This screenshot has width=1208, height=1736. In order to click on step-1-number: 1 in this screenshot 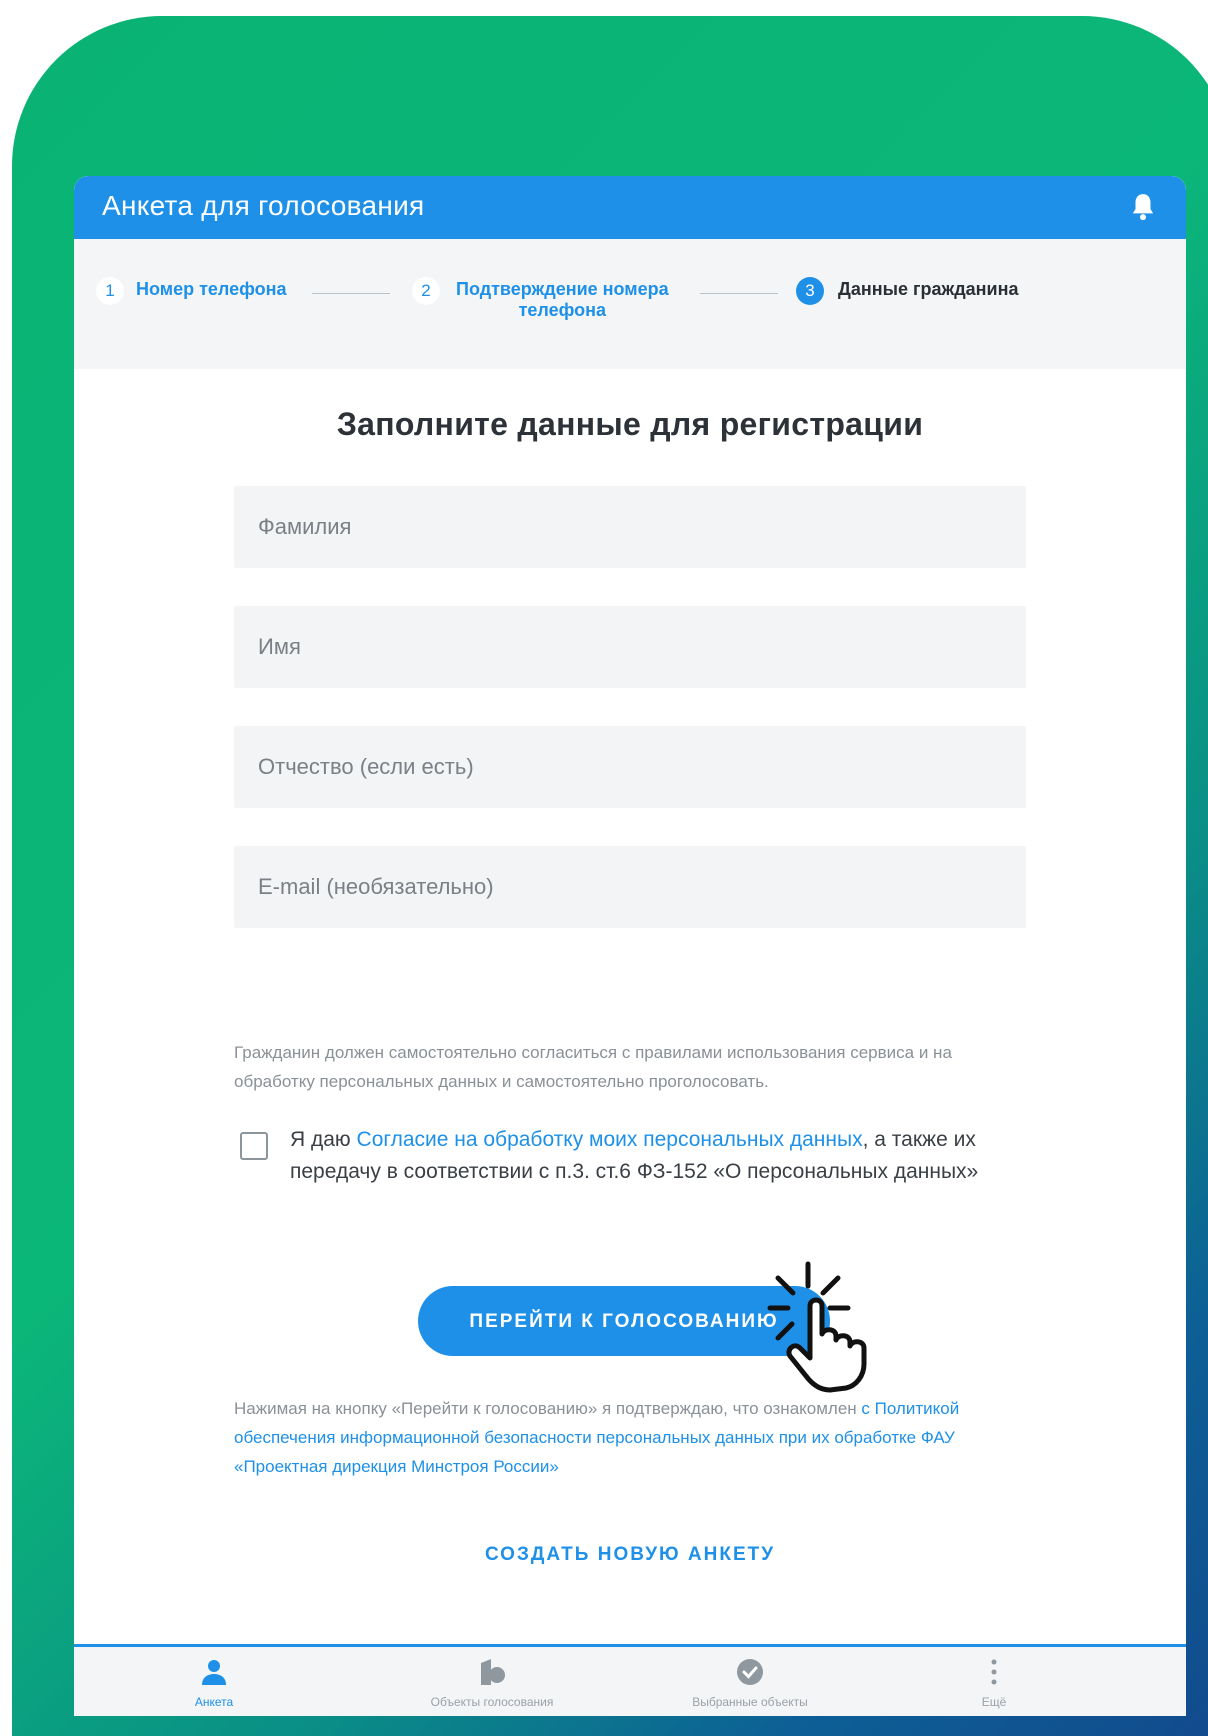, I will do `click(110, 291)`.